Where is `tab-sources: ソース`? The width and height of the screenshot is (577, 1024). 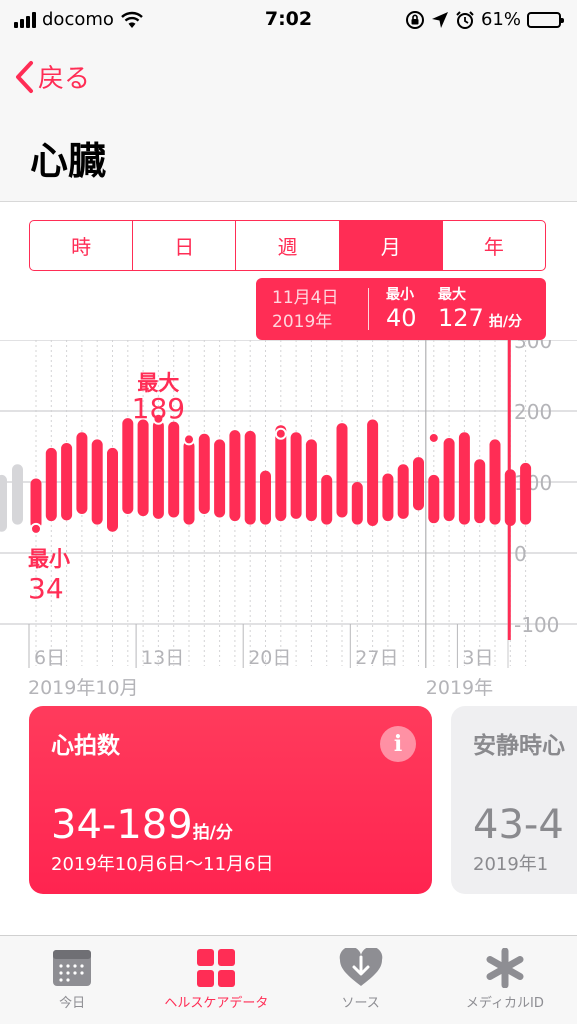 tab-sources: ソース is located at coordinates (361, 980).